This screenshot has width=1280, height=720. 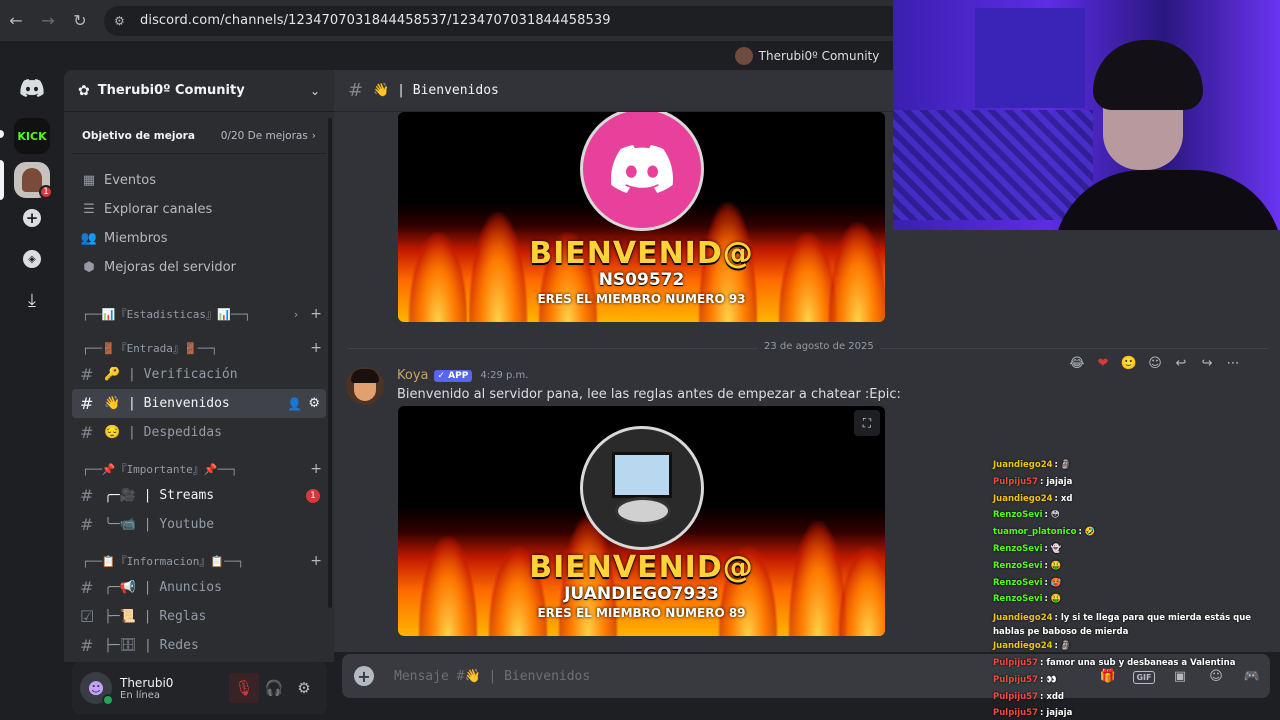 What do you see at coordinates (199, 524) in the screenshot?
I see `channel-youtube: # ╰─📹 | Youtube` at bounding box center [199, 524].